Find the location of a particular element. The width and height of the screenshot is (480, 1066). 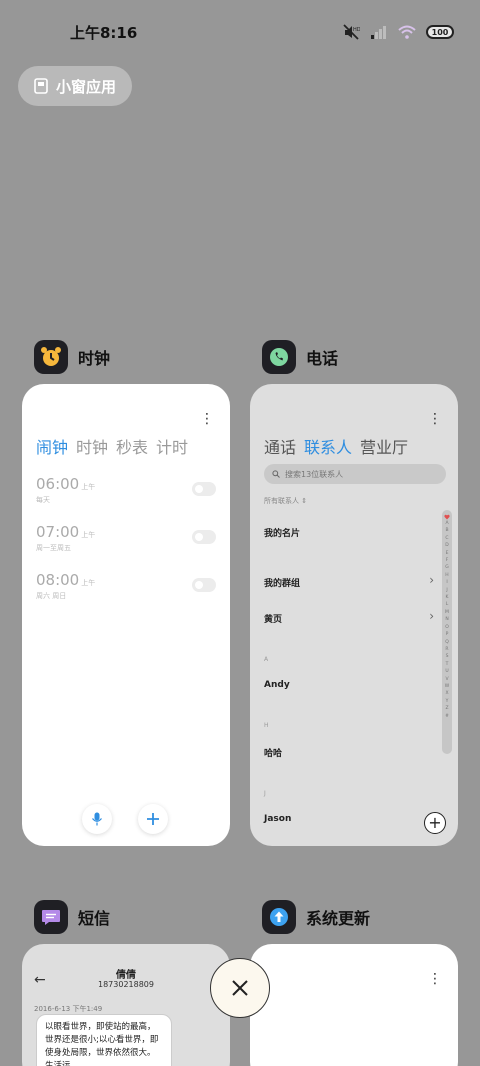

add-contact-button: + is located at coordinates (435, 823).